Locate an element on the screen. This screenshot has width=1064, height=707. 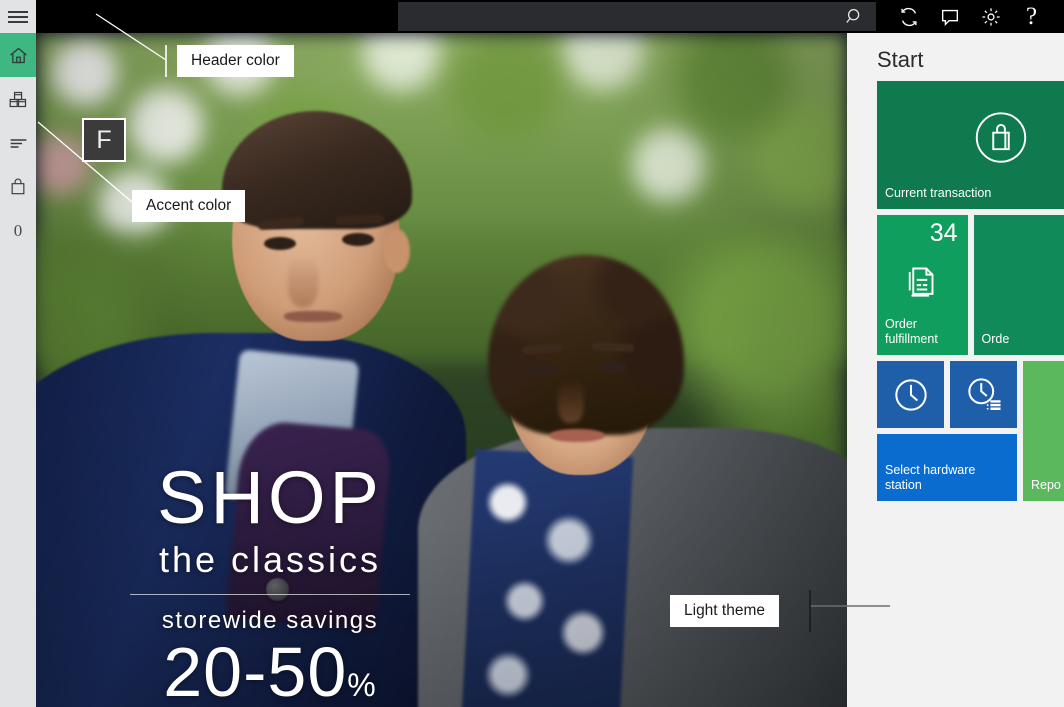
help-button: ? is located at coordinates (1032, 17).